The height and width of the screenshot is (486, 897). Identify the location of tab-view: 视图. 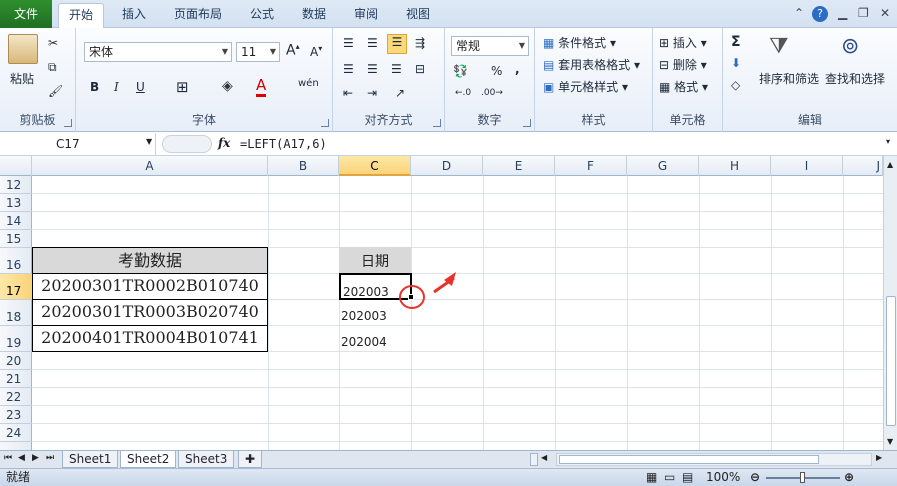
(418, 15).